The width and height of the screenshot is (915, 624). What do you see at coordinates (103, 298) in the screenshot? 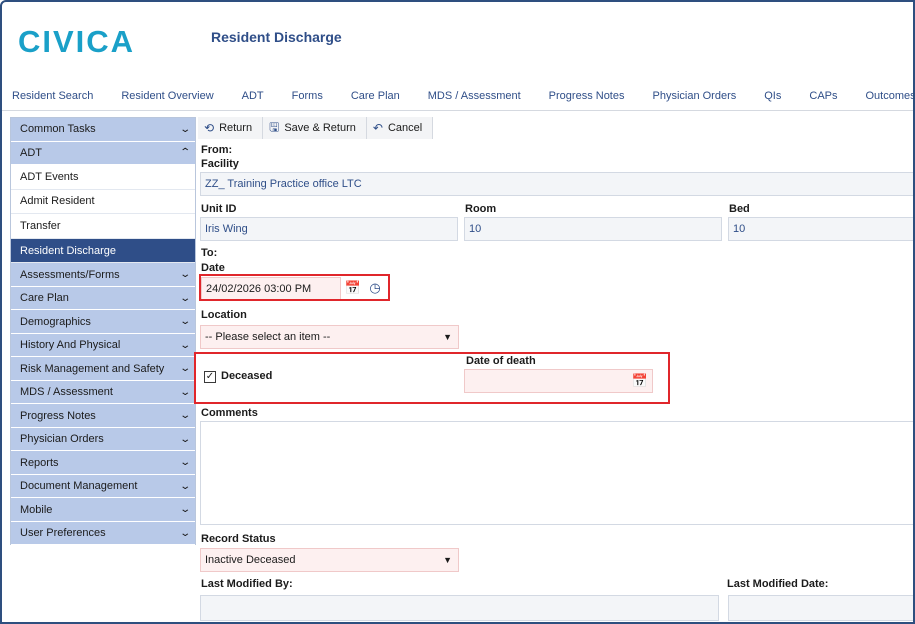
I see `sidebar-section-care-plan: Care Plan ⌄` at bounding box center [103, 298].